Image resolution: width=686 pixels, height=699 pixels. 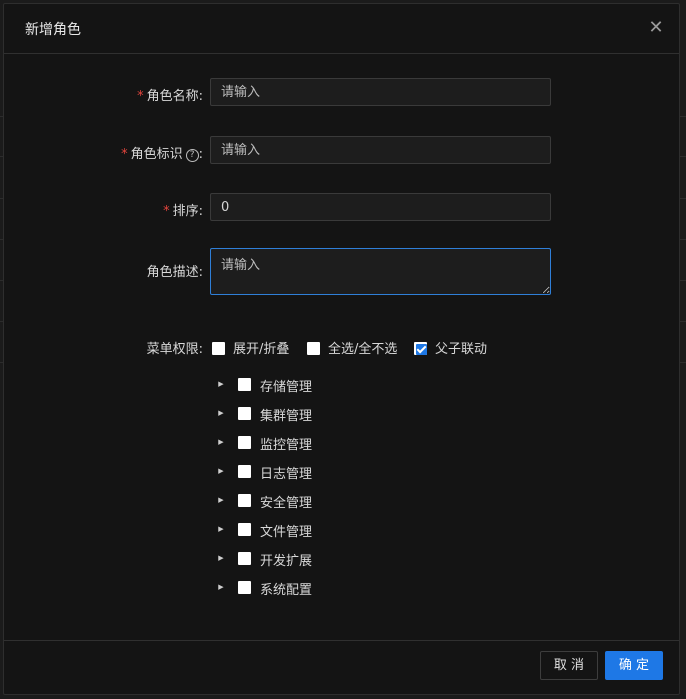 What do you see at coordinates (174, 96) in the screenshot?
I see `role-name-label-text: 角色名称:` at bounding box center [174, 96].